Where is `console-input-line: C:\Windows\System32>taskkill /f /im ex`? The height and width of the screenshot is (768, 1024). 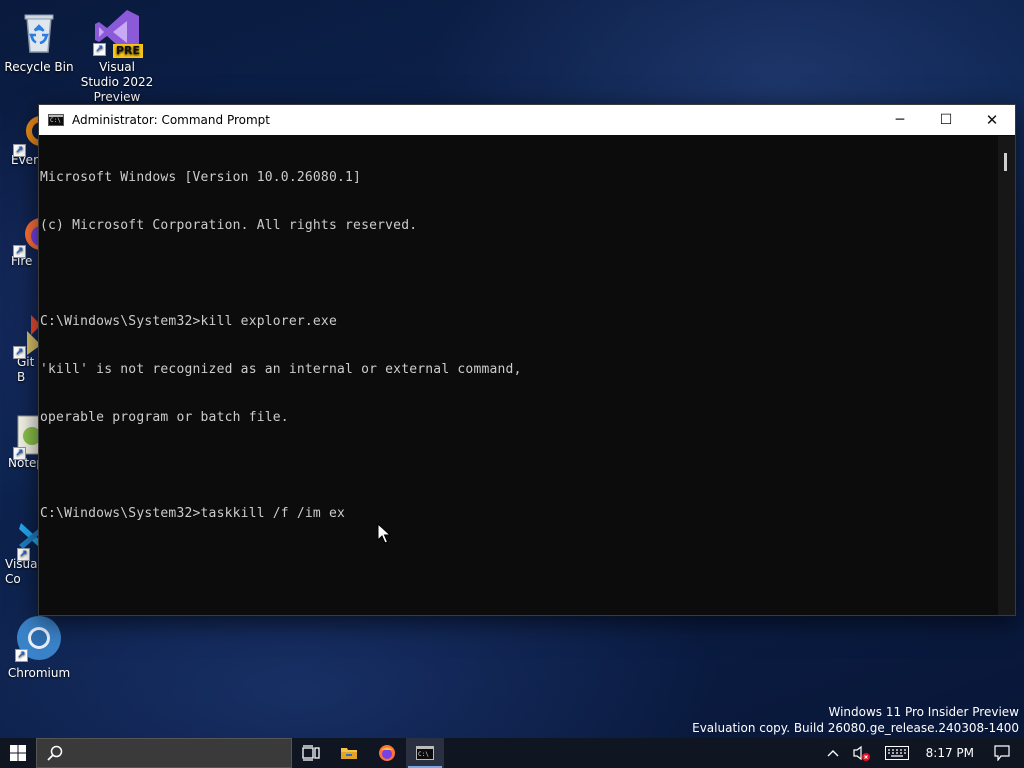
console-input-line: C:\Windows\System32>taskkill /f /im ex is located at coordinates (519, 514).